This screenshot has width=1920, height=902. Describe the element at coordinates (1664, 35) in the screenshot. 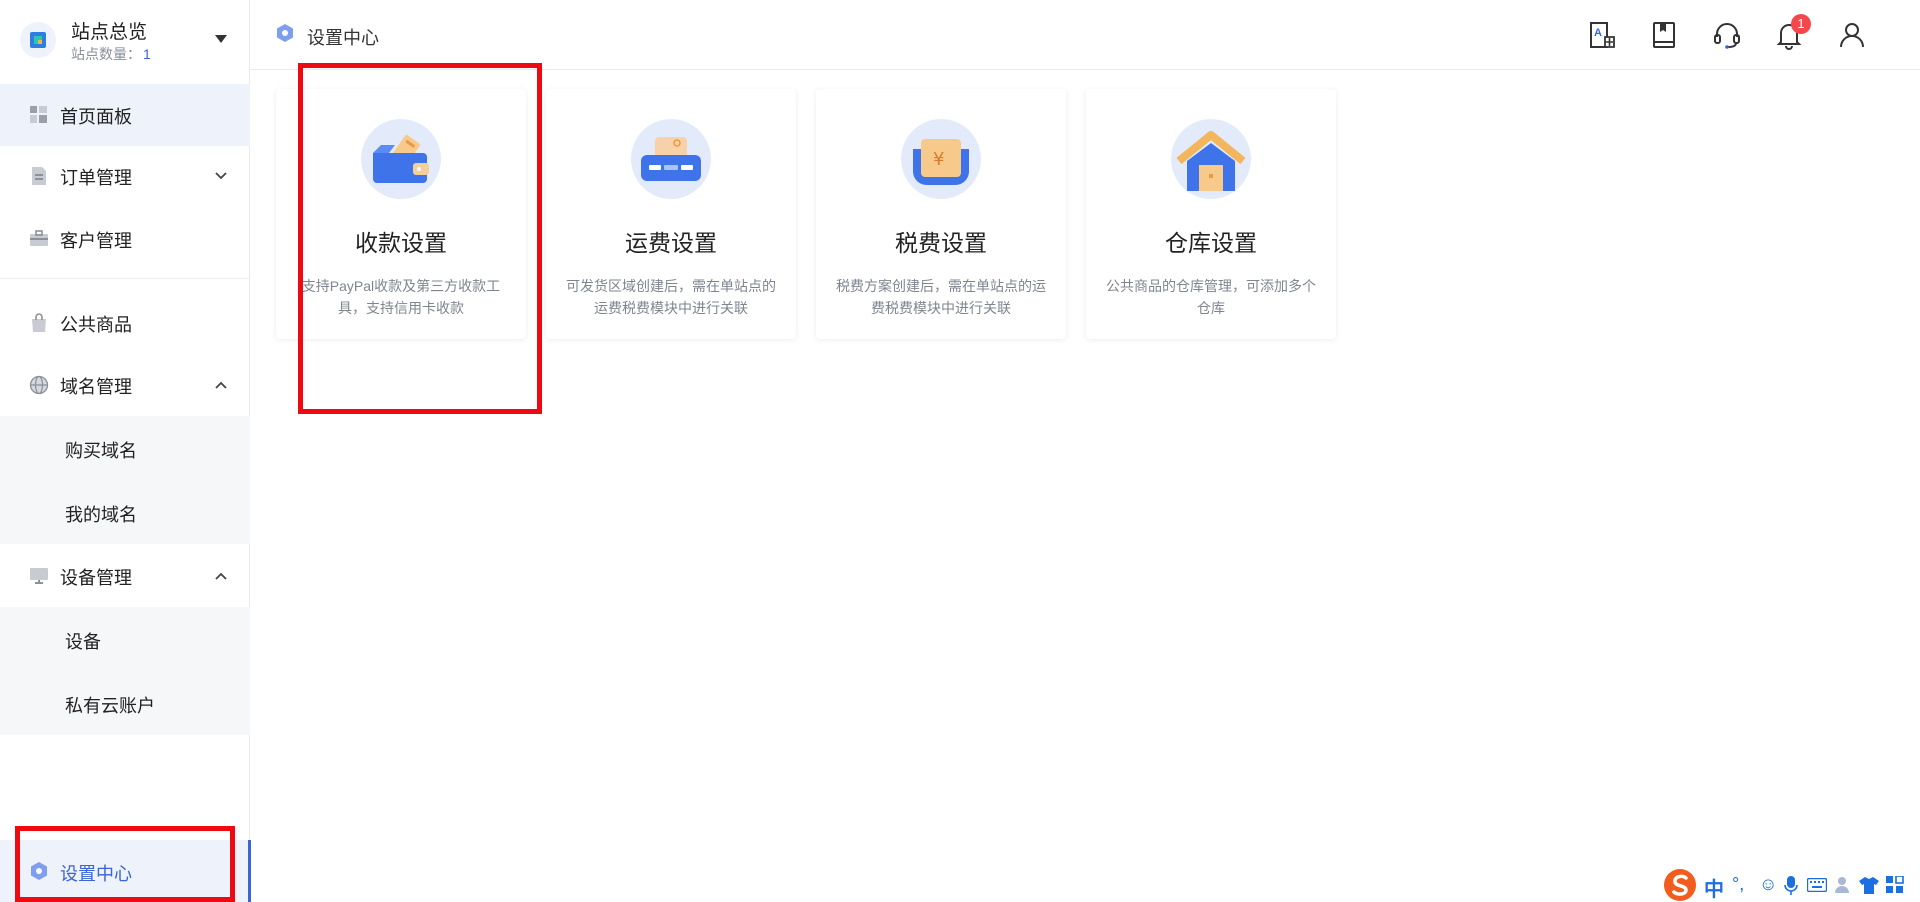

I see `book-icon` at that location.